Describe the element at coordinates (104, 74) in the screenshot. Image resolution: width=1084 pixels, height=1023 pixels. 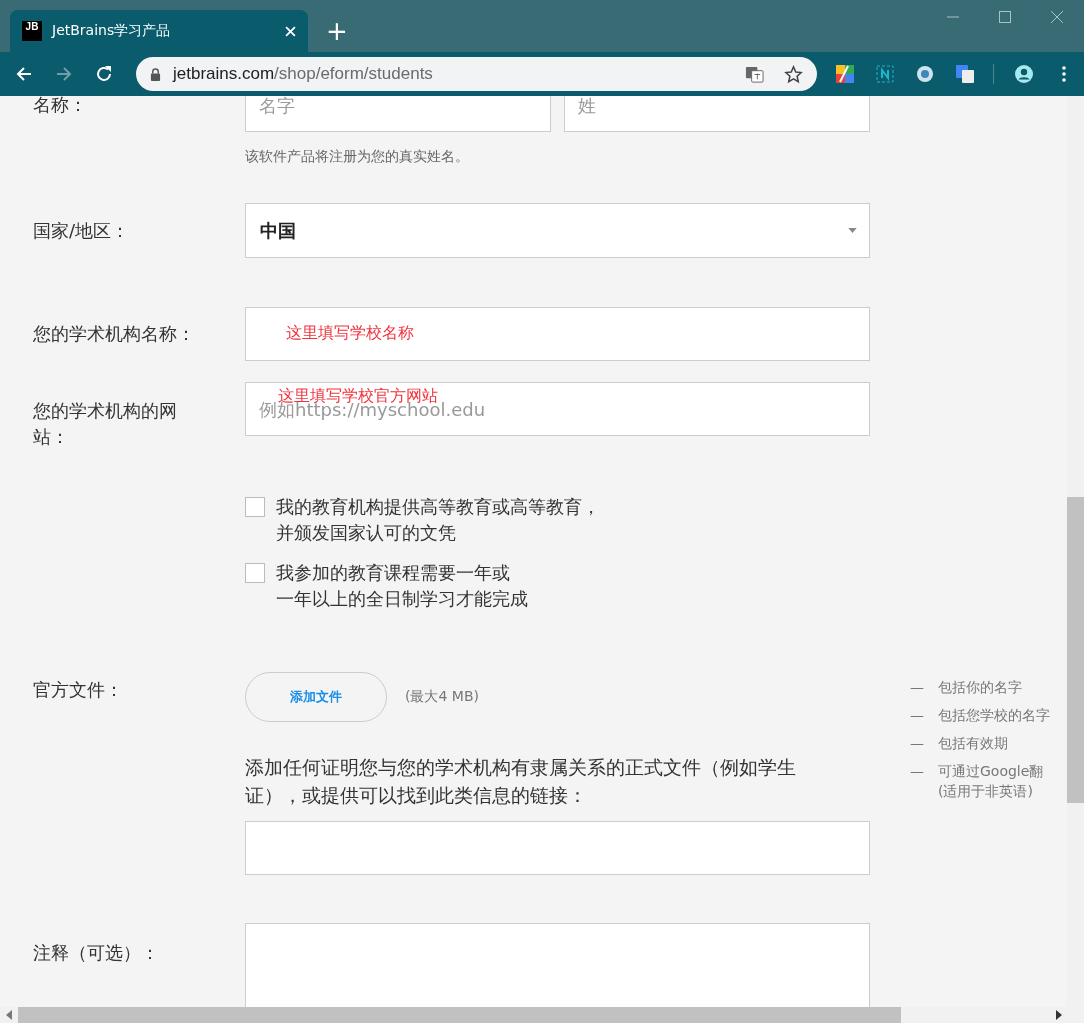
I see `reload-icon` at that location.